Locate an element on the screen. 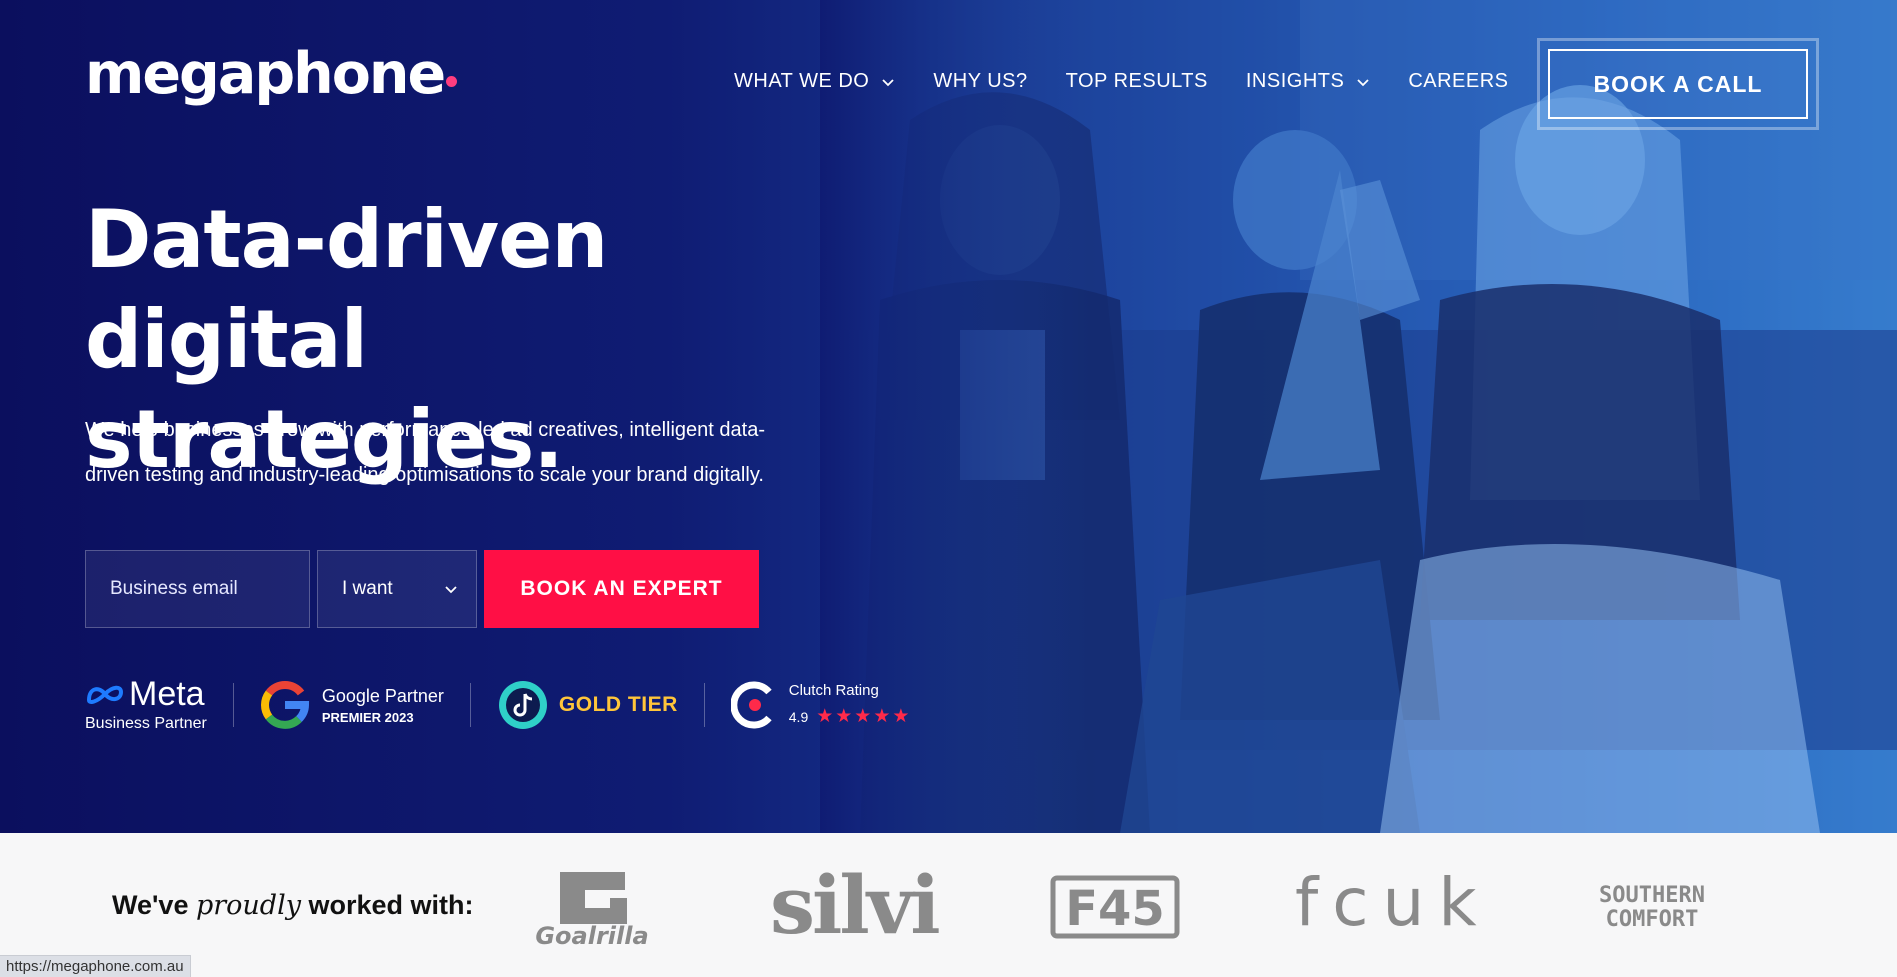 The width and height of the screenshot is (1897, 977). clutch-rating-value: 4.9 is located at coordinates (798, 716).